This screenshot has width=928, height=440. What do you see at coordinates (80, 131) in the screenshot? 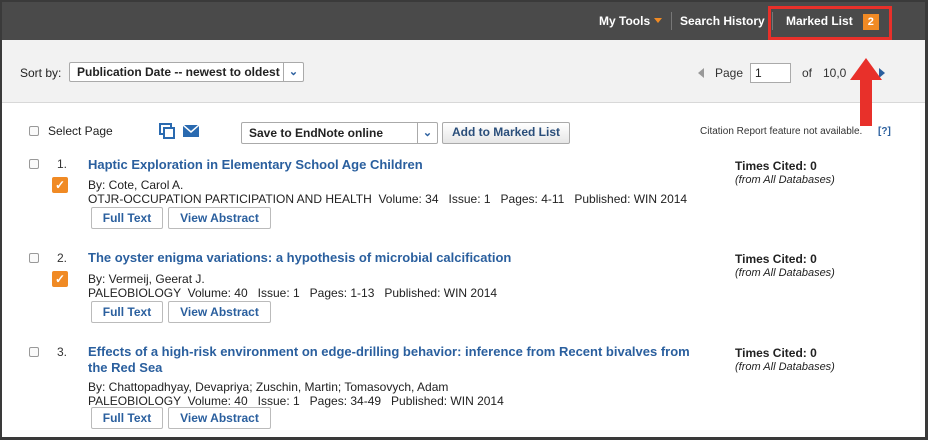
I see `select-page-label: Select Page` at bounding box center [80, 131].